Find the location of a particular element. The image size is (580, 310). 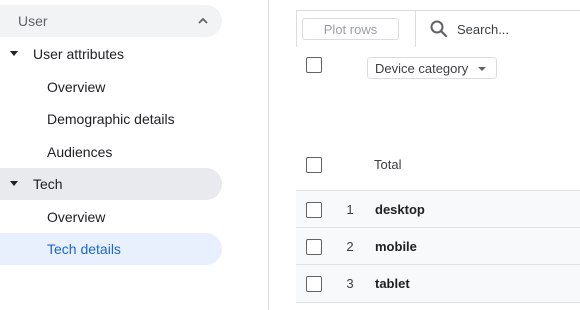

section-header-user: User is located at coordinates (111, 21).